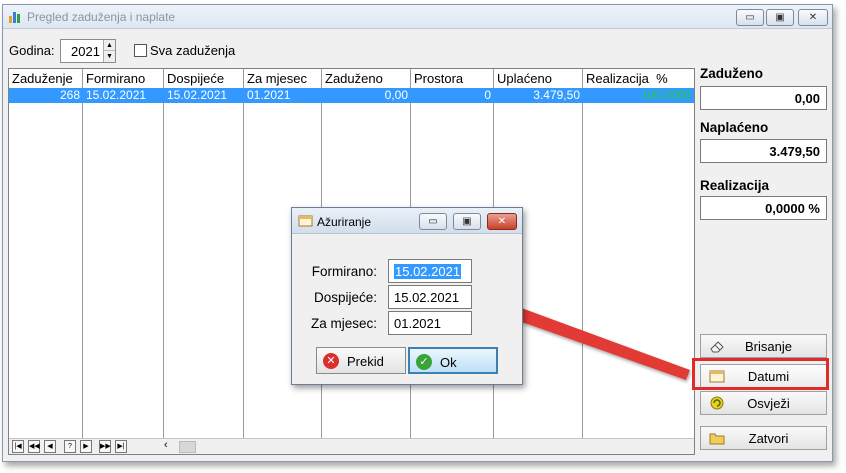 The image size is (846, 473). I want to click on header-uplaceno: Uplaćeno, so click(524, 78).